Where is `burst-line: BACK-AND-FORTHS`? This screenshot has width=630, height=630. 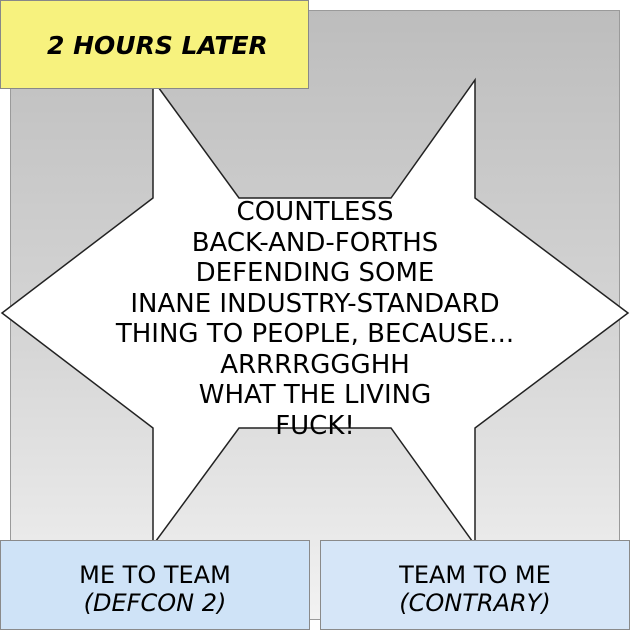
burst-line: BACK-AND-FORTHS is located at coordinates (315, 242).